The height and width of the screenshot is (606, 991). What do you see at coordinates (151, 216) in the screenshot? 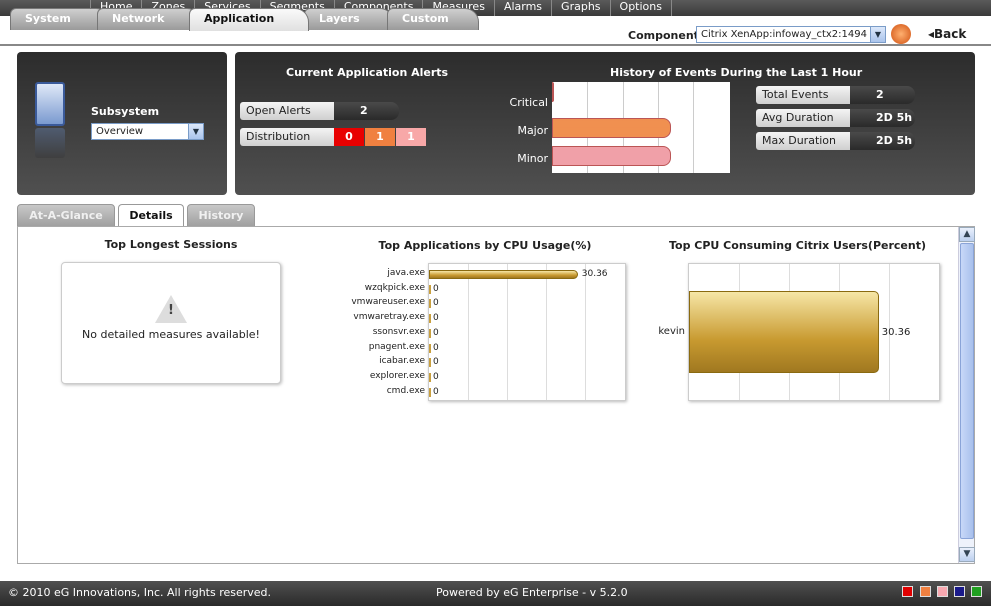
I see `subtab-details: Details` at bounding box center [151, 216].